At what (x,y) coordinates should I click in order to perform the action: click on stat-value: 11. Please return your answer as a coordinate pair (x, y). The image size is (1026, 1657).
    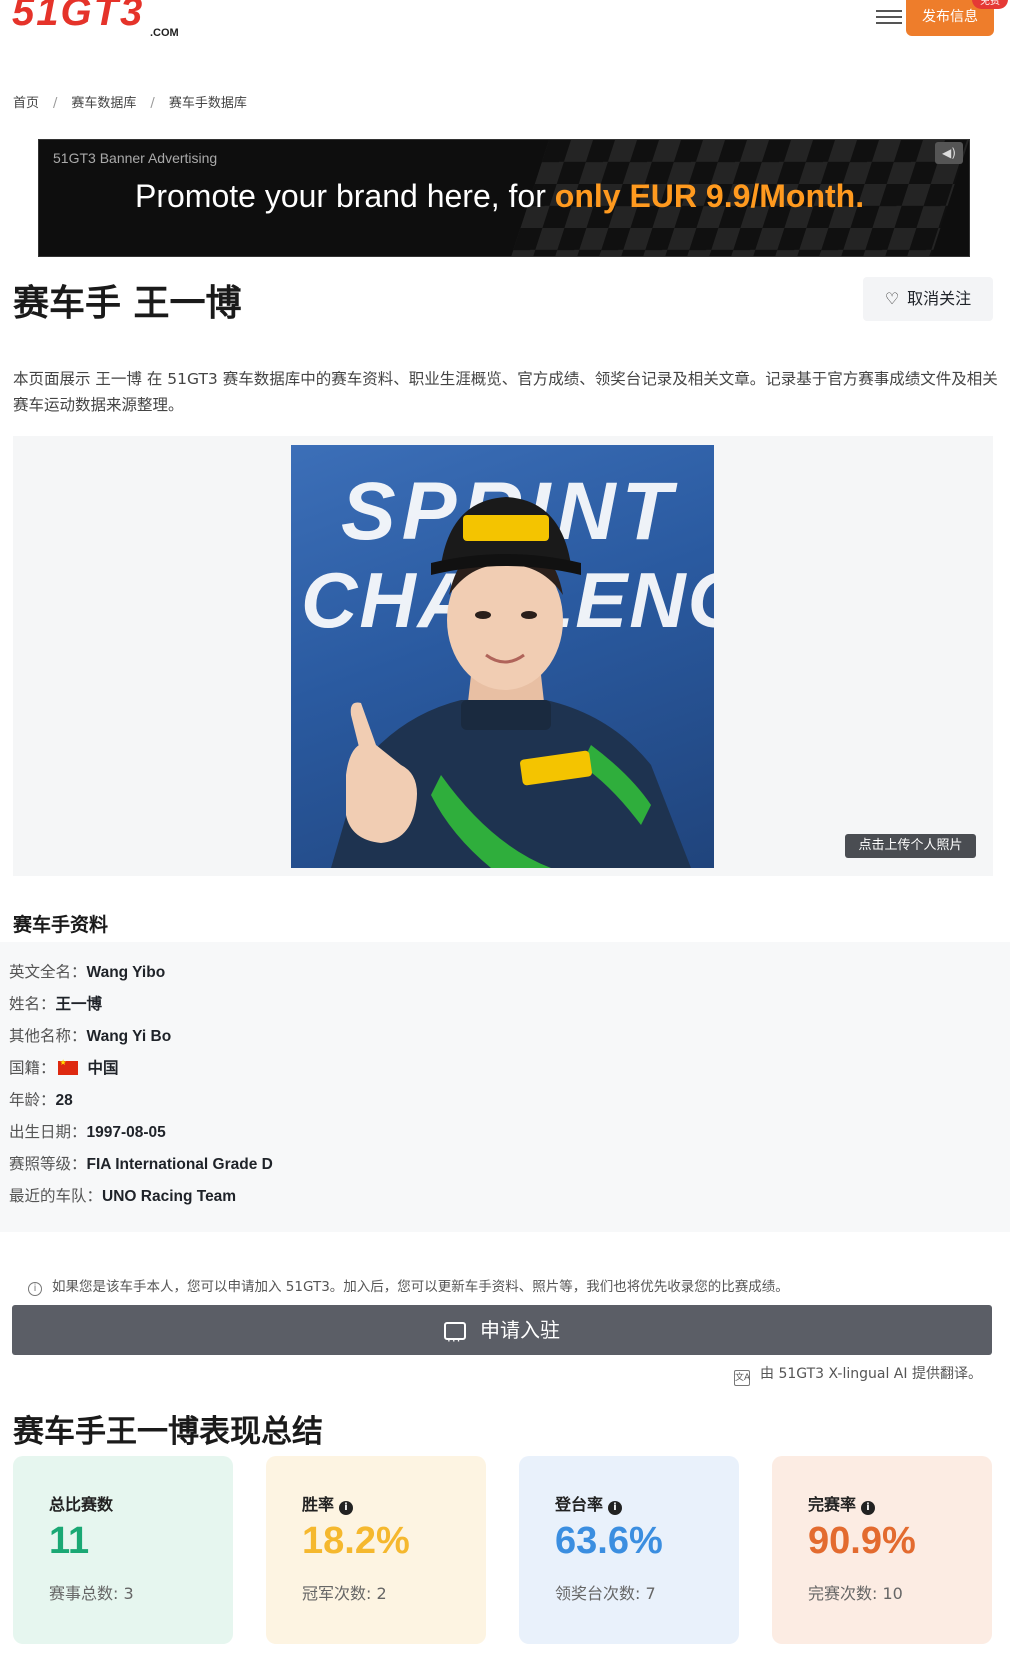
    Looking at the image, I should click on (69, 1541).